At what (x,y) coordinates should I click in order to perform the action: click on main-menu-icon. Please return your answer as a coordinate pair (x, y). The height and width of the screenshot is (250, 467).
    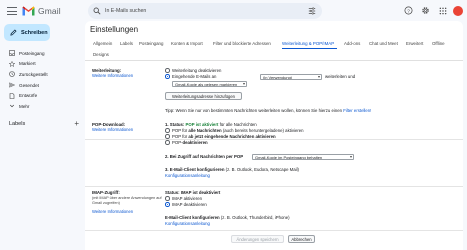
    Looking at the image, I should click on (12, 11).